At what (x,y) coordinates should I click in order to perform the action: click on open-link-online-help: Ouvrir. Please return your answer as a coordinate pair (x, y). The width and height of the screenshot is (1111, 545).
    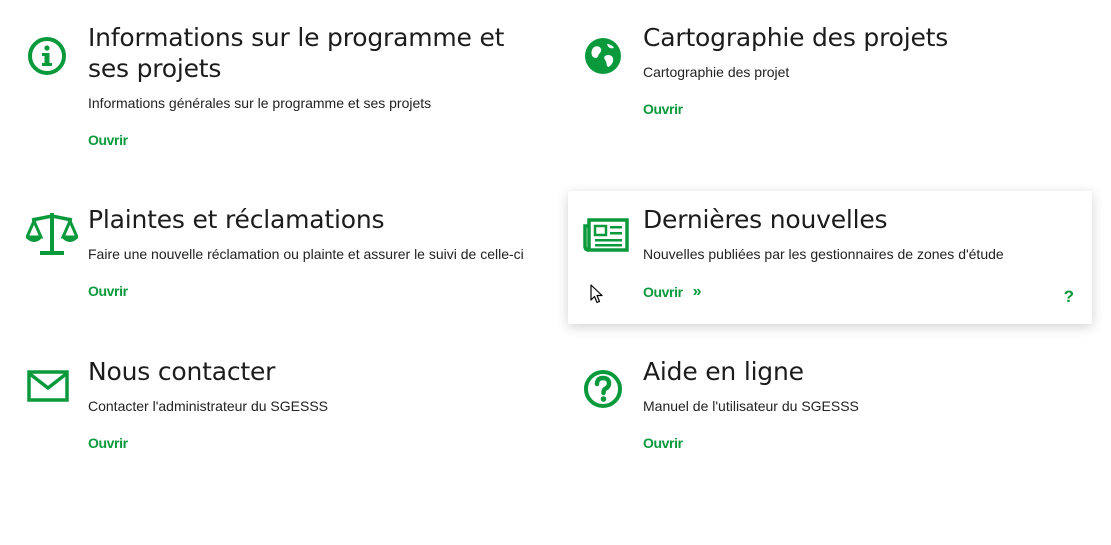
    Looking at the image, I should click on (663, 443).